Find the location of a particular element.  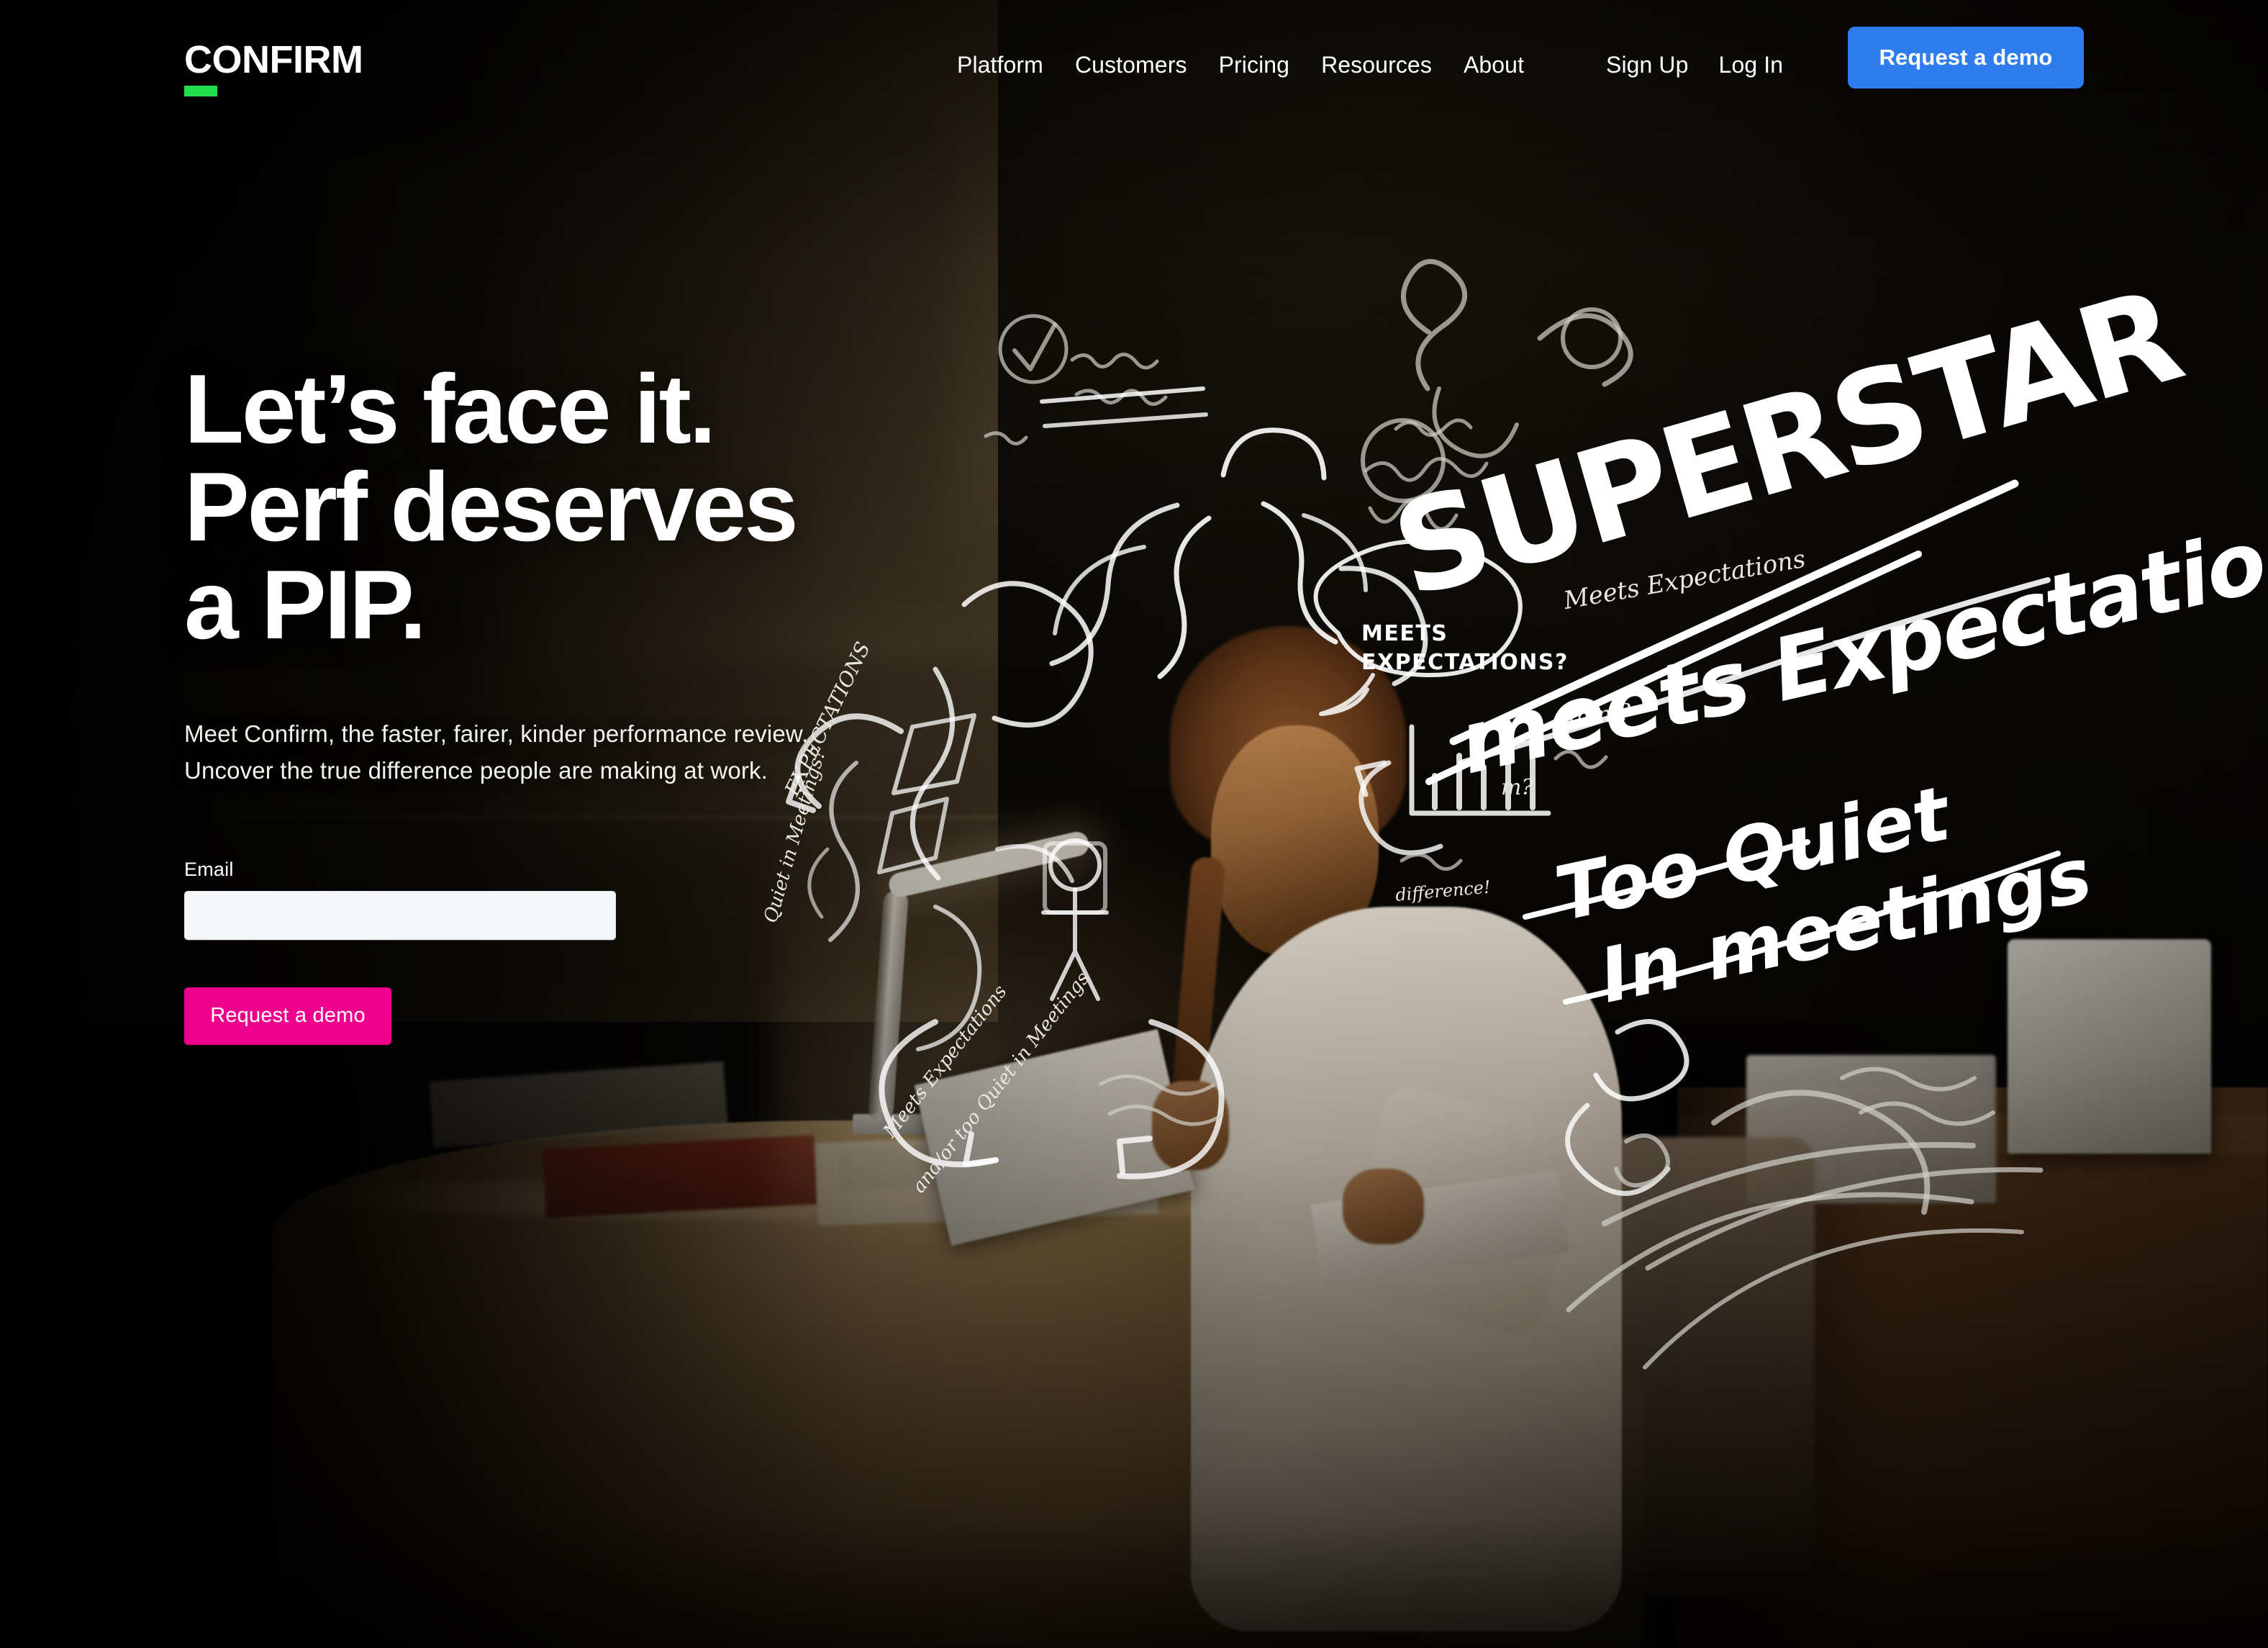

svg-text: MEETS is located at coordinates (1404, 633).